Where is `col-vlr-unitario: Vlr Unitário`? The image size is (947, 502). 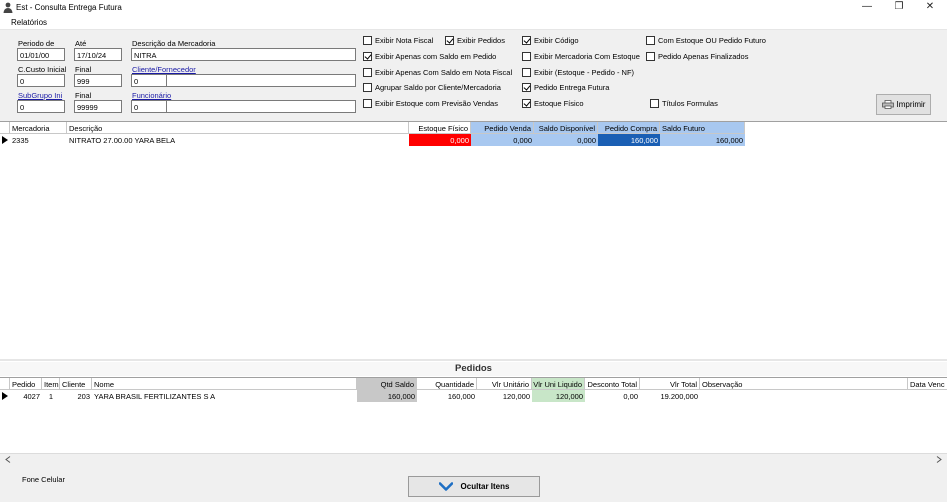
col-vlr-unitario: Vlr Unitário is located at coordinates (504, 384).